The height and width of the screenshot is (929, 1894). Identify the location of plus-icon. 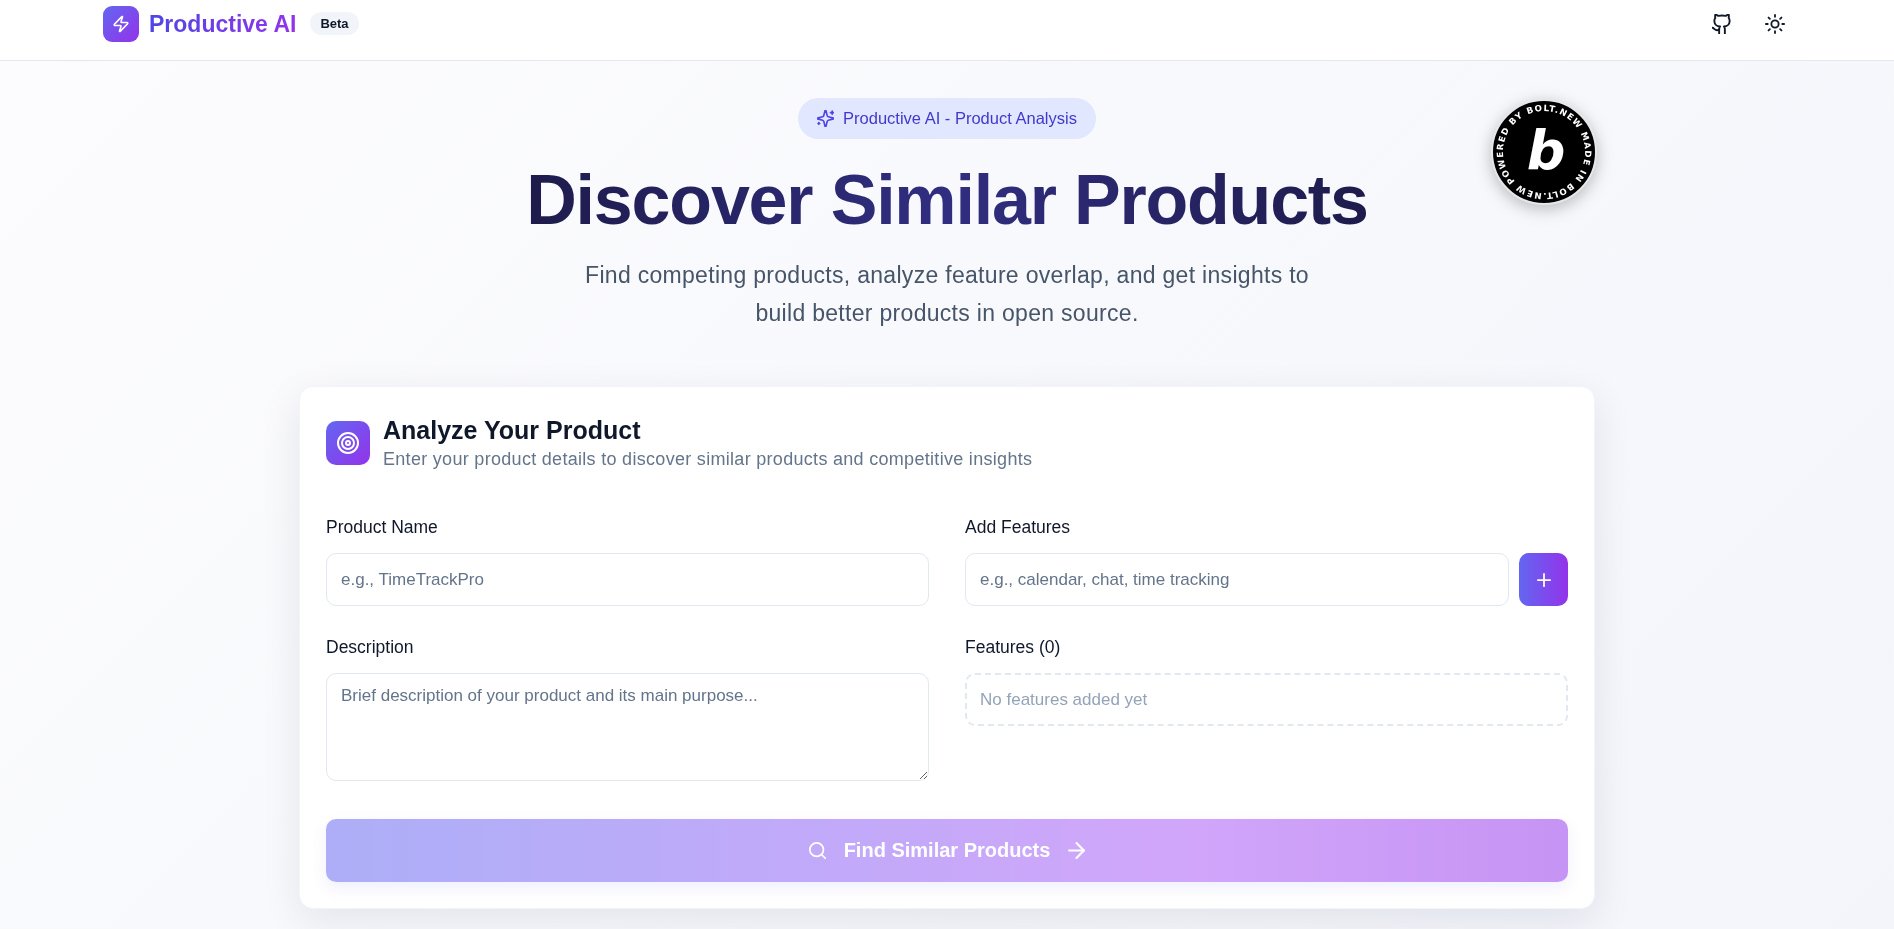
(1543, 579).